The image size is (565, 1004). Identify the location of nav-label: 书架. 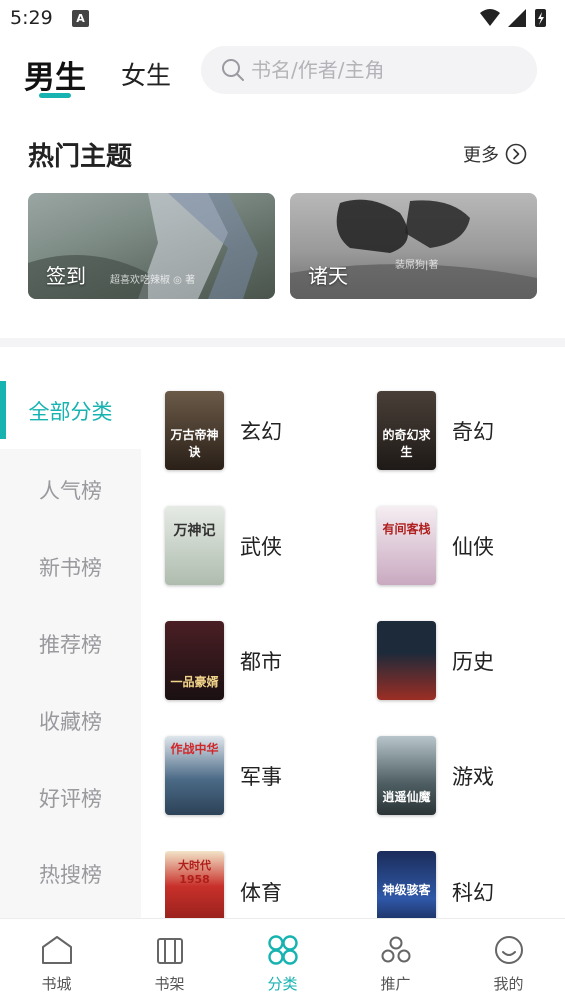
(169, 984).